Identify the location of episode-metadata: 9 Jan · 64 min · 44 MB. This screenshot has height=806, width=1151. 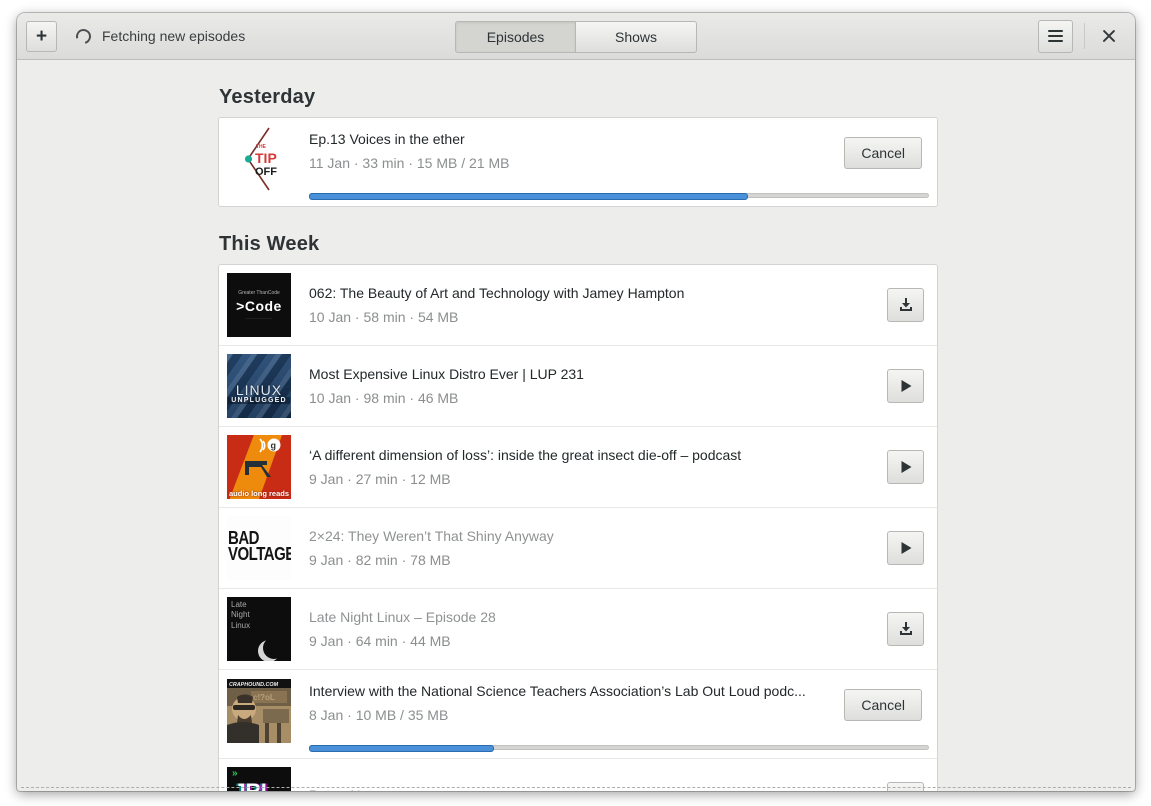
(380, 641).